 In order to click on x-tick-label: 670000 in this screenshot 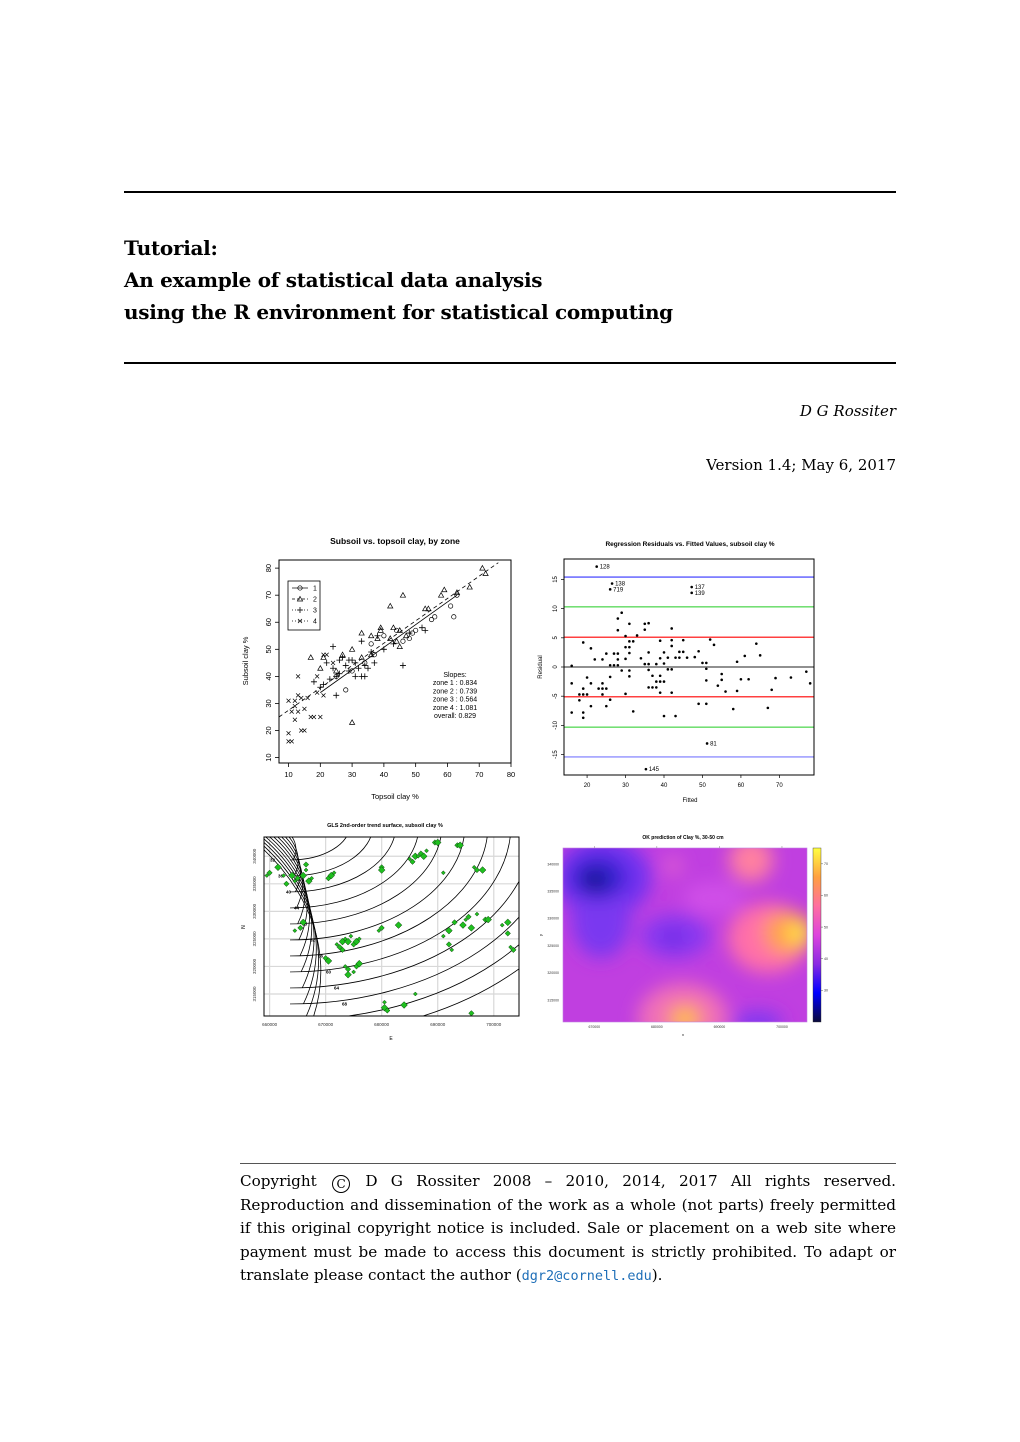, I will do `click(594, 1027)`.